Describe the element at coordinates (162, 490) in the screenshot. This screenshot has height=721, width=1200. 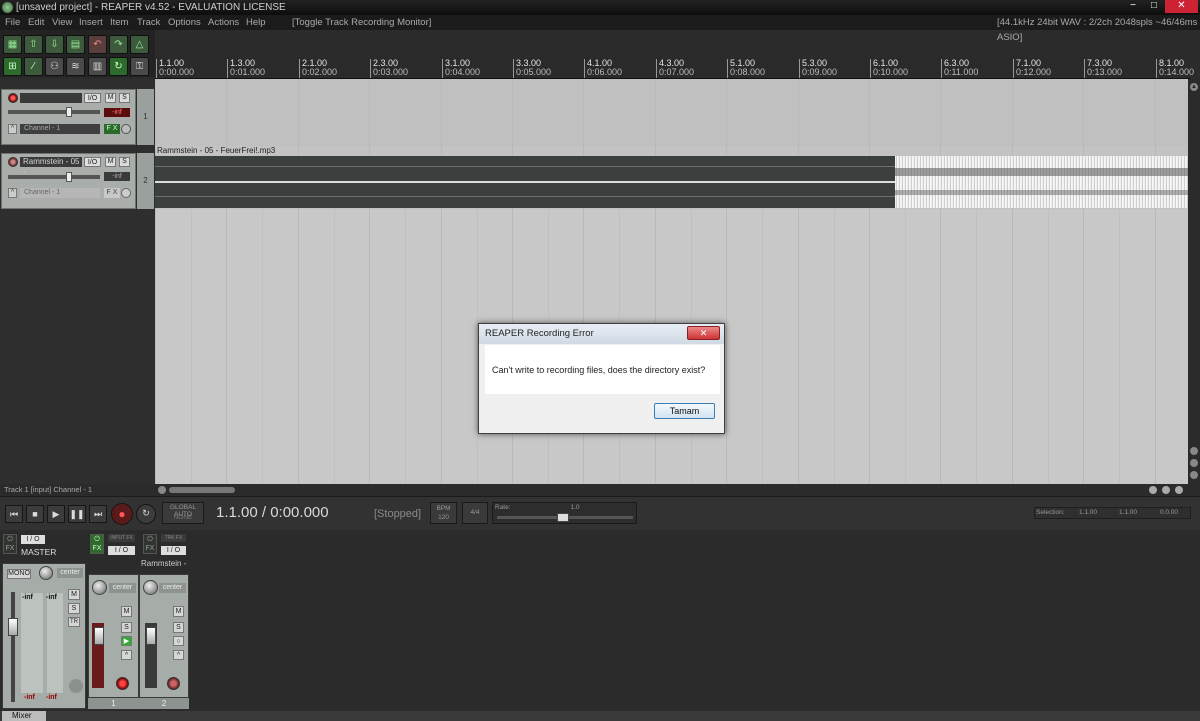
I see `scroll-left-icon` at that location.